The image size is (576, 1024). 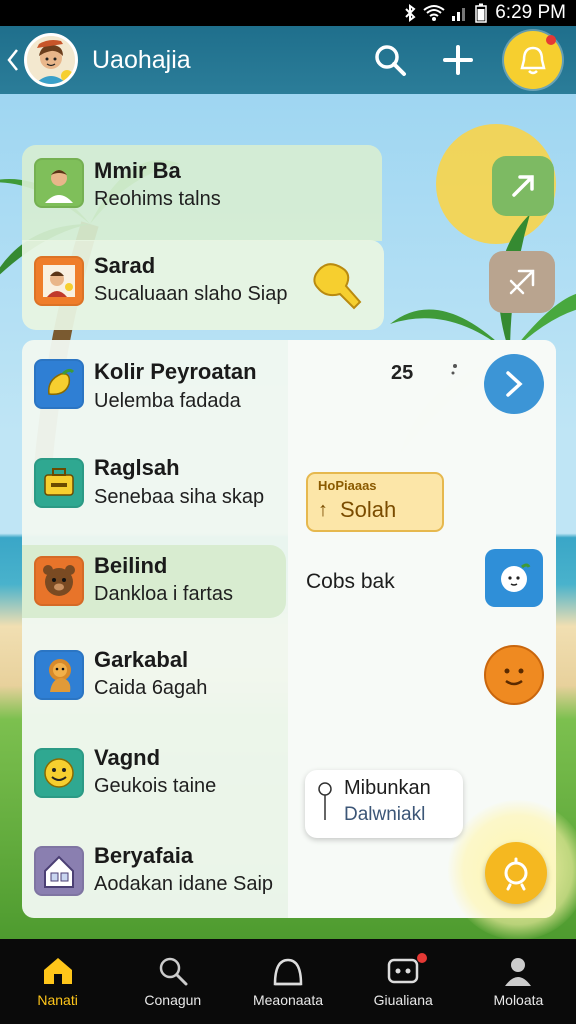 What do you see at coordinates (137, 467) in the screenshot?
I see `list-item-2-title: Raglsah` at bounding box center [137, 467].